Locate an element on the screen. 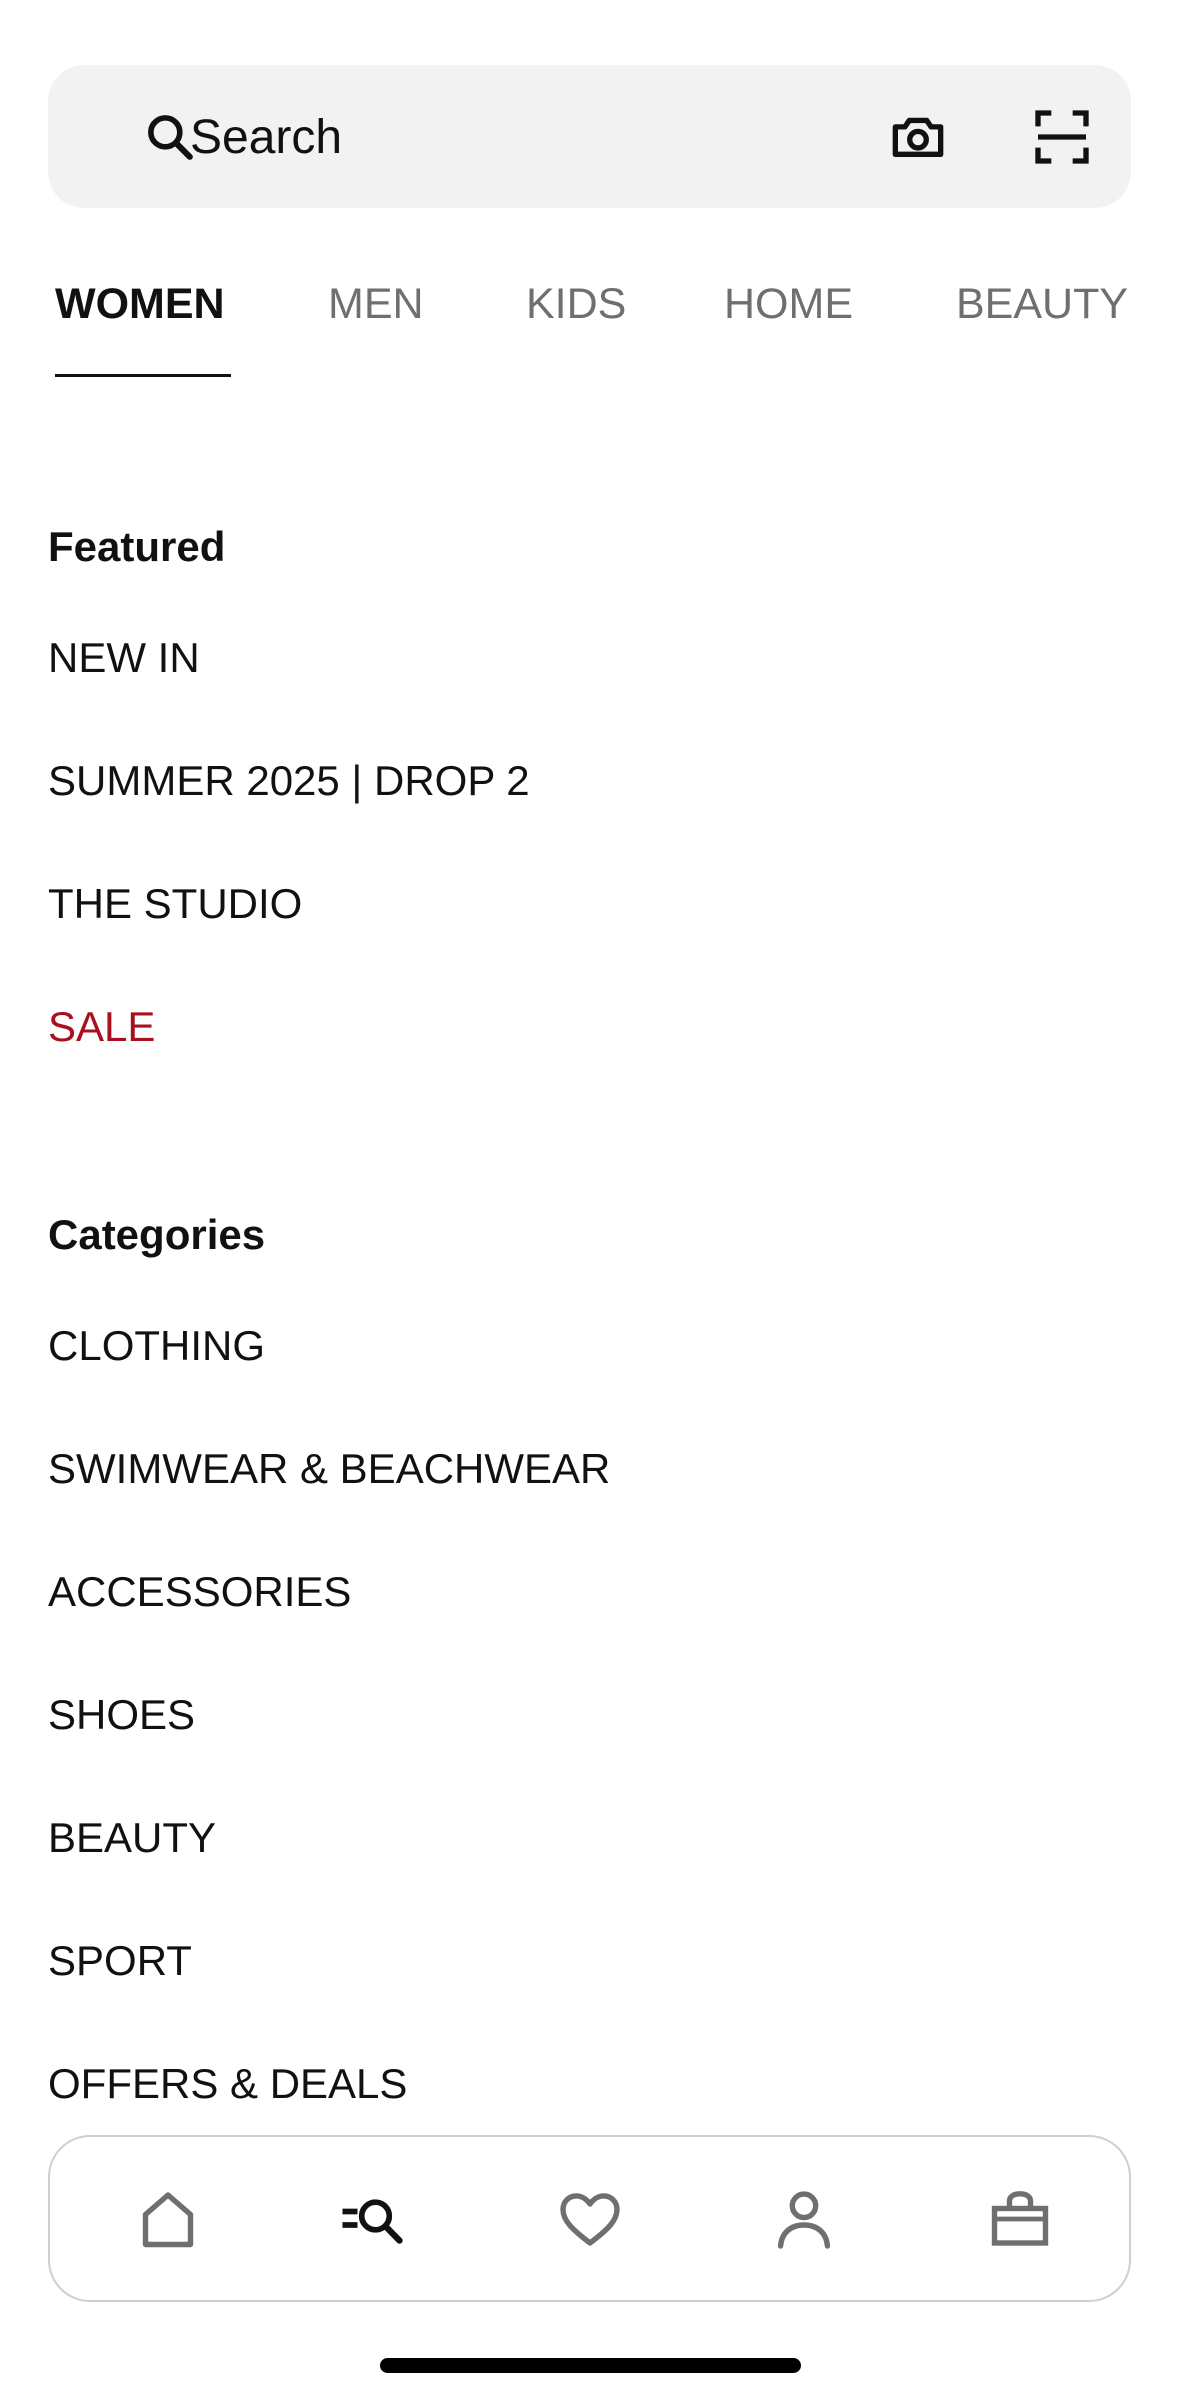 The height and width of the screenshot is (2396, 1179). featured-heading: Featured is located at coordinates (137, 546).